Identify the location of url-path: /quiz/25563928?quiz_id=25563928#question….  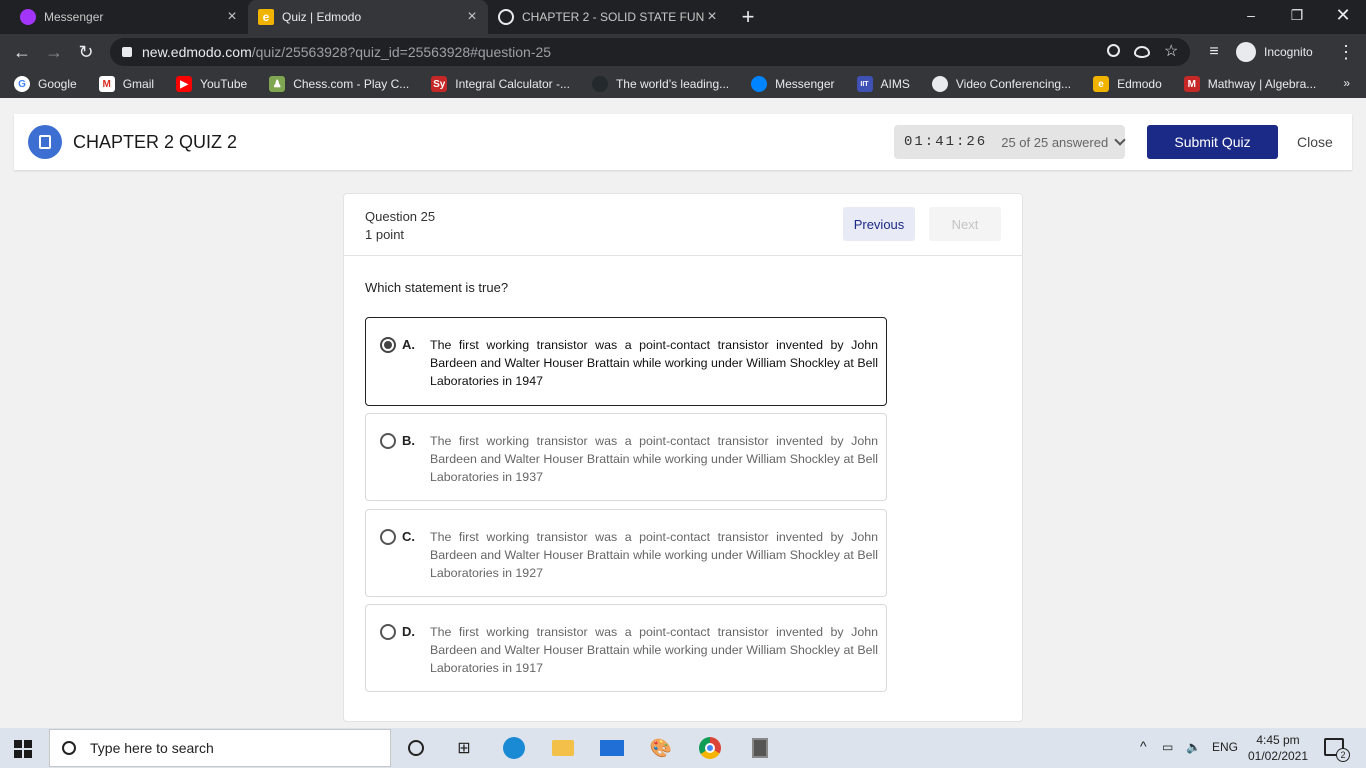
(401, 52).